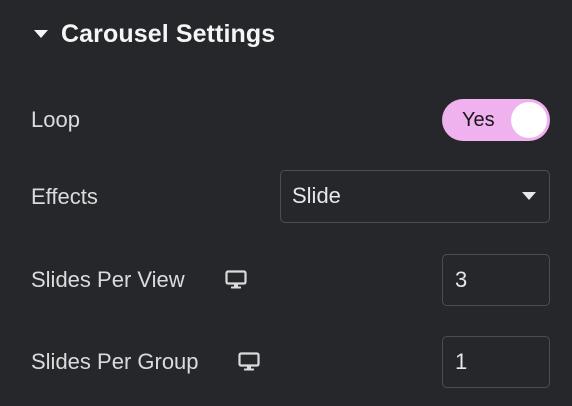 This screenshot has height=406, width=572. I want to click on loop-toggle-label: Yes, so click(478, 120).